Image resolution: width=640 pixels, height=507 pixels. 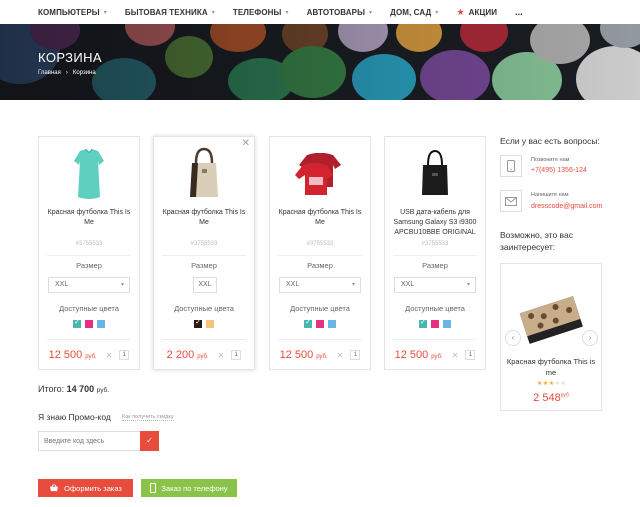 I want to click on promo-help-link: Как получить скидку, so click(x=148, y=417).